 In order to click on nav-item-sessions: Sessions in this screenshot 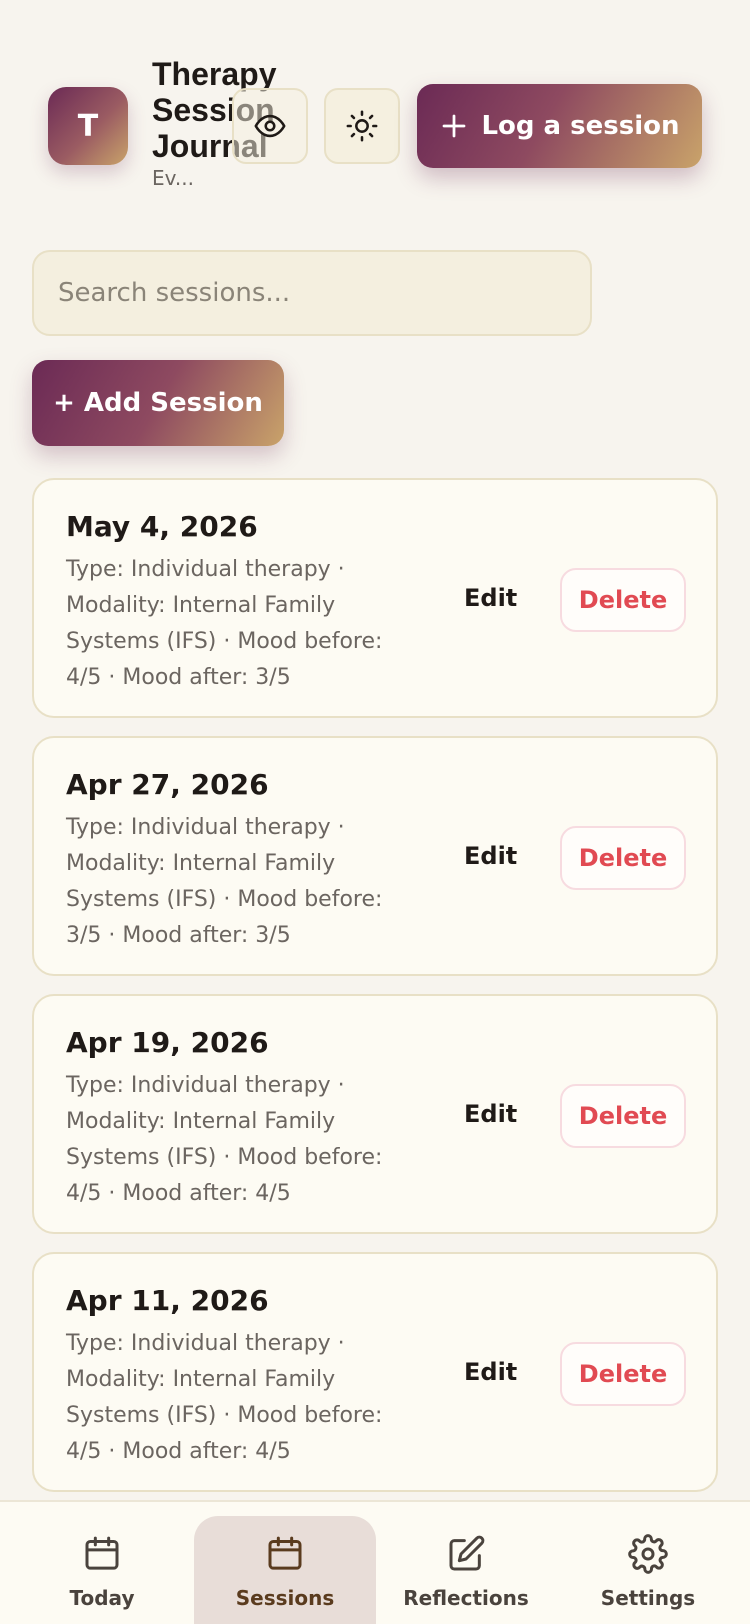, I will do `click(285, 1570)`.